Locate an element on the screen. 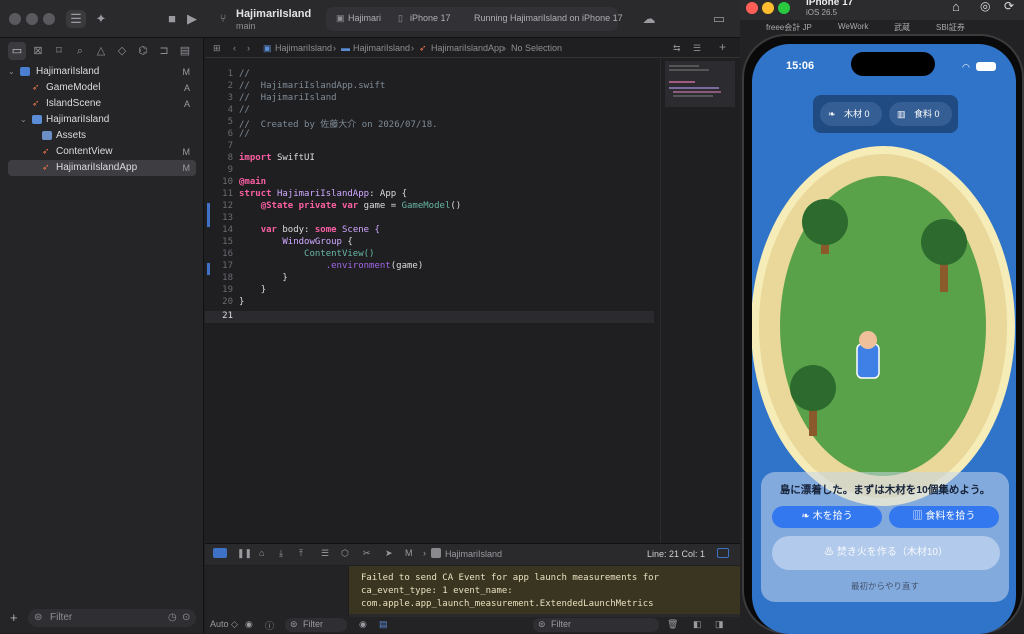  folder-icon: ▭ is located at coordinates (17, 51).